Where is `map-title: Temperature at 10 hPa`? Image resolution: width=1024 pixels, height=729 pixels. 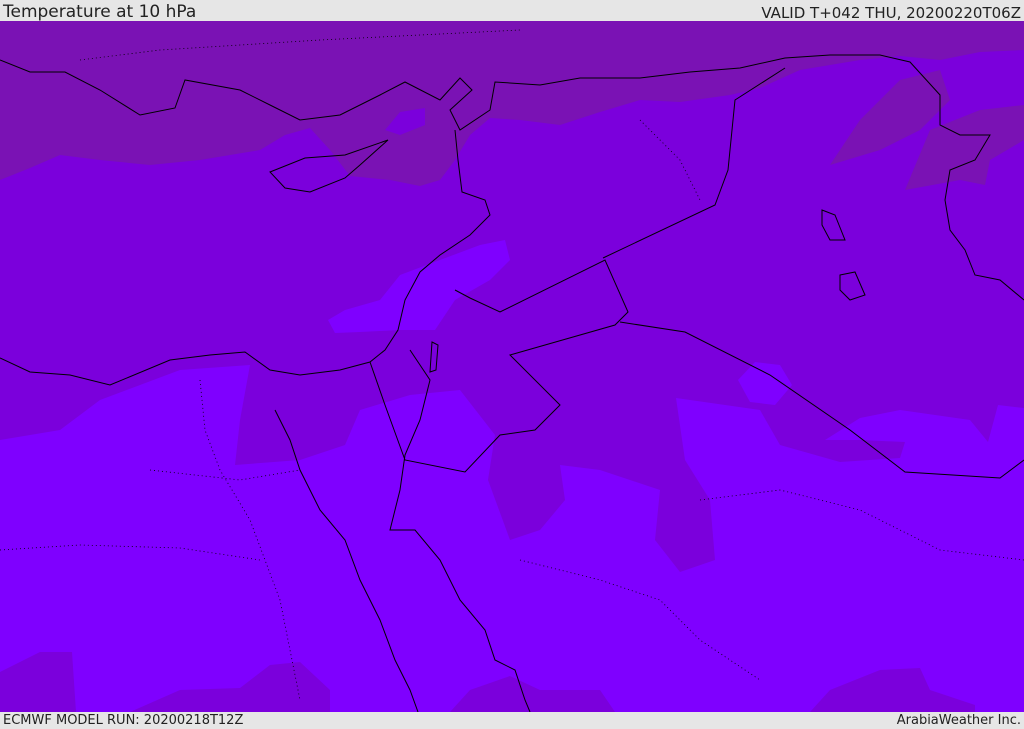
map-title: Temperature at 10 hPa is located at coordinates (100, 12).